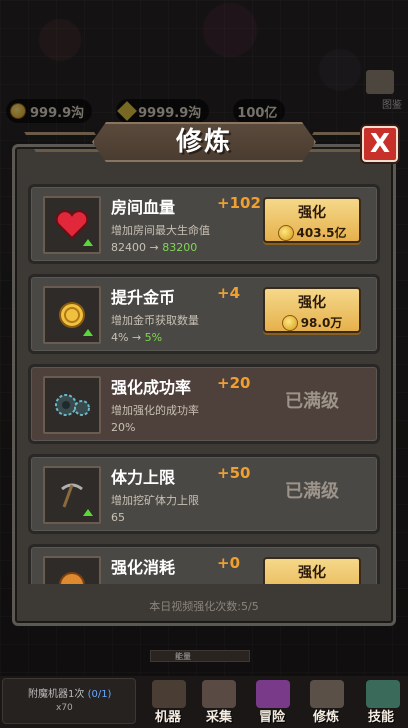 This screenshot has width=408, height=728. I want to click on upgrade-button: 强化, so click(312, 570).